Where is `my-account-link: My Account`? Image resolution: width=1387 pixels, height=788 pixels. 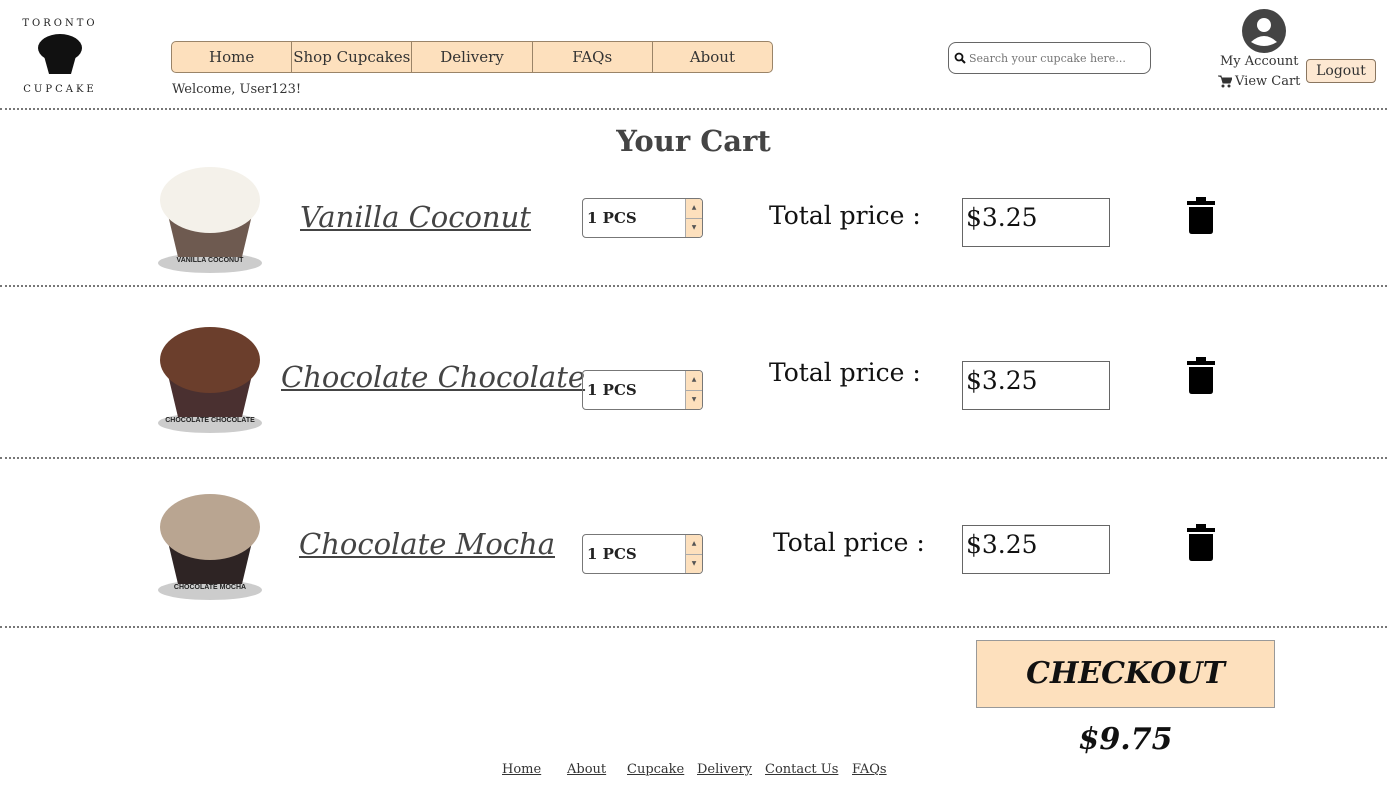
my-account-link: My Account is located at coordinates (1259, 61).